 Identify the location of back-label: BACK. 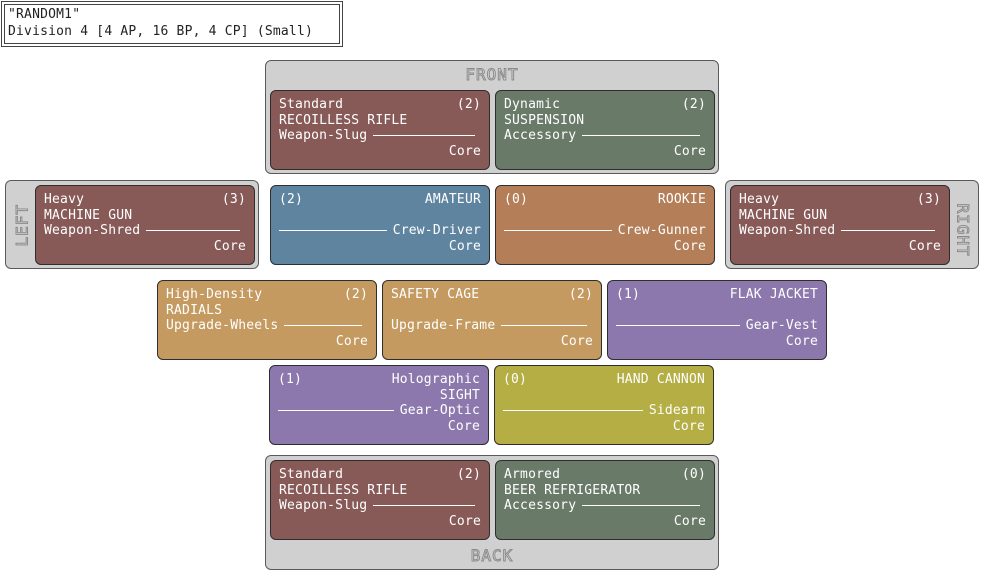
(492, 556).